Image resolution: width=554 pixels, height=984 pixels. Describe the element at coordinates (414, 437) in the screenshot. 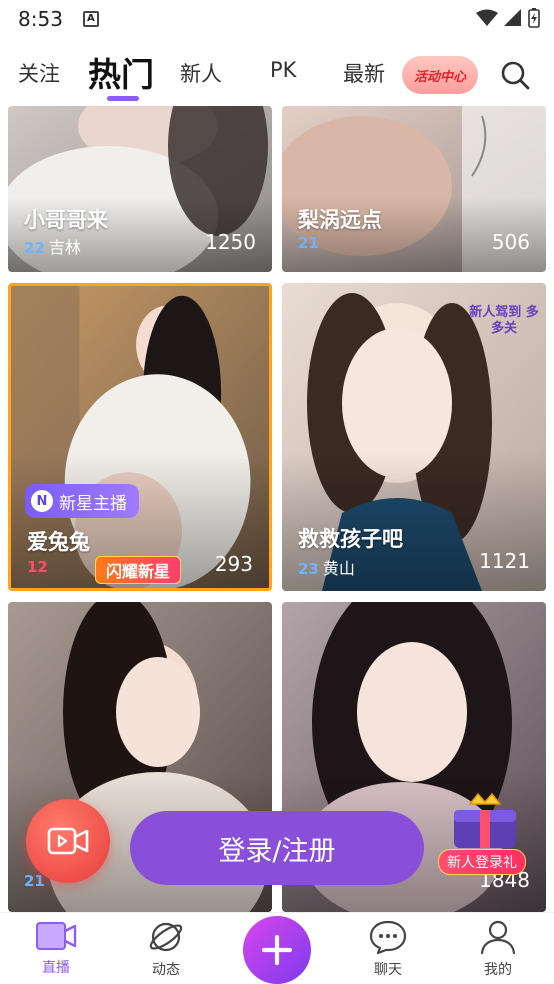

I see `live-card: 新人驾到 多多关 救救孩子吧 23 黄山 1121` at that location.